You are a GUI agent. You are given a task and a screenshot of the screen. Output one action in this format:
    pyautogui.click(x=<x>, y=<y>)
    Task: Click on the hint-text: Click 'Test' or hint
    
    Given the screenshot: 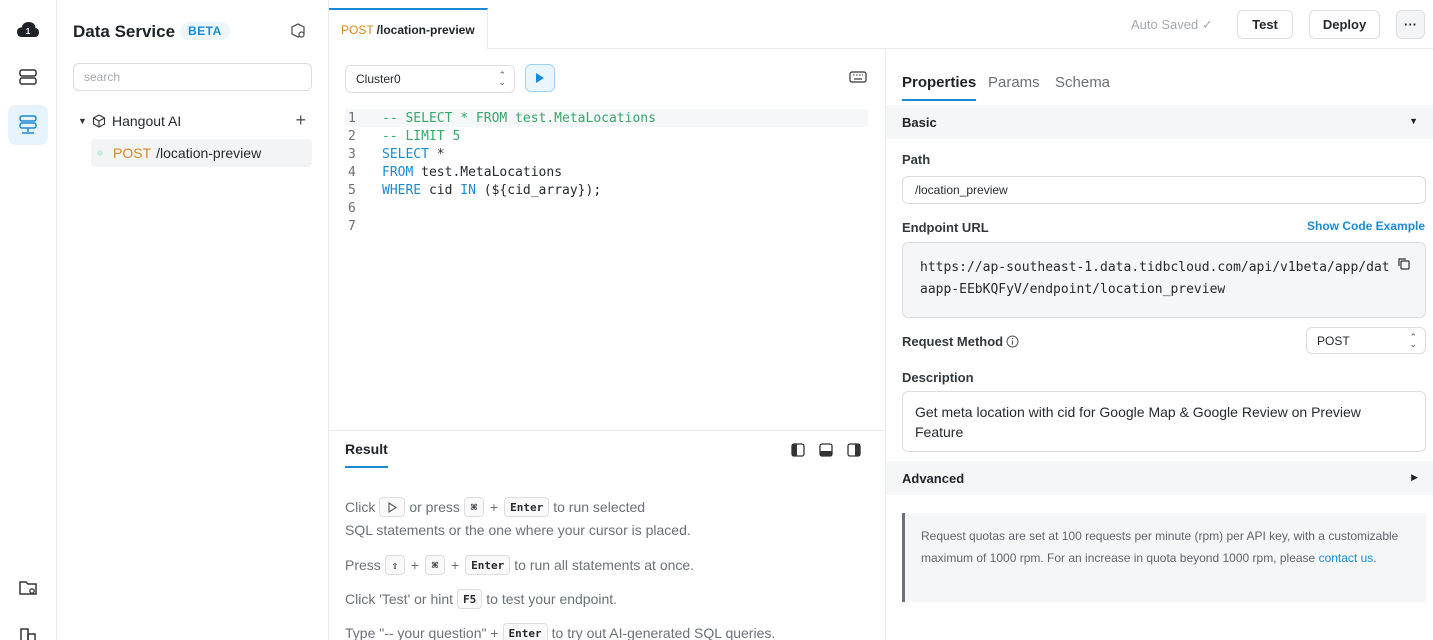 What is the action you would take?
    pyautogui.click(x=399, y=599)
    